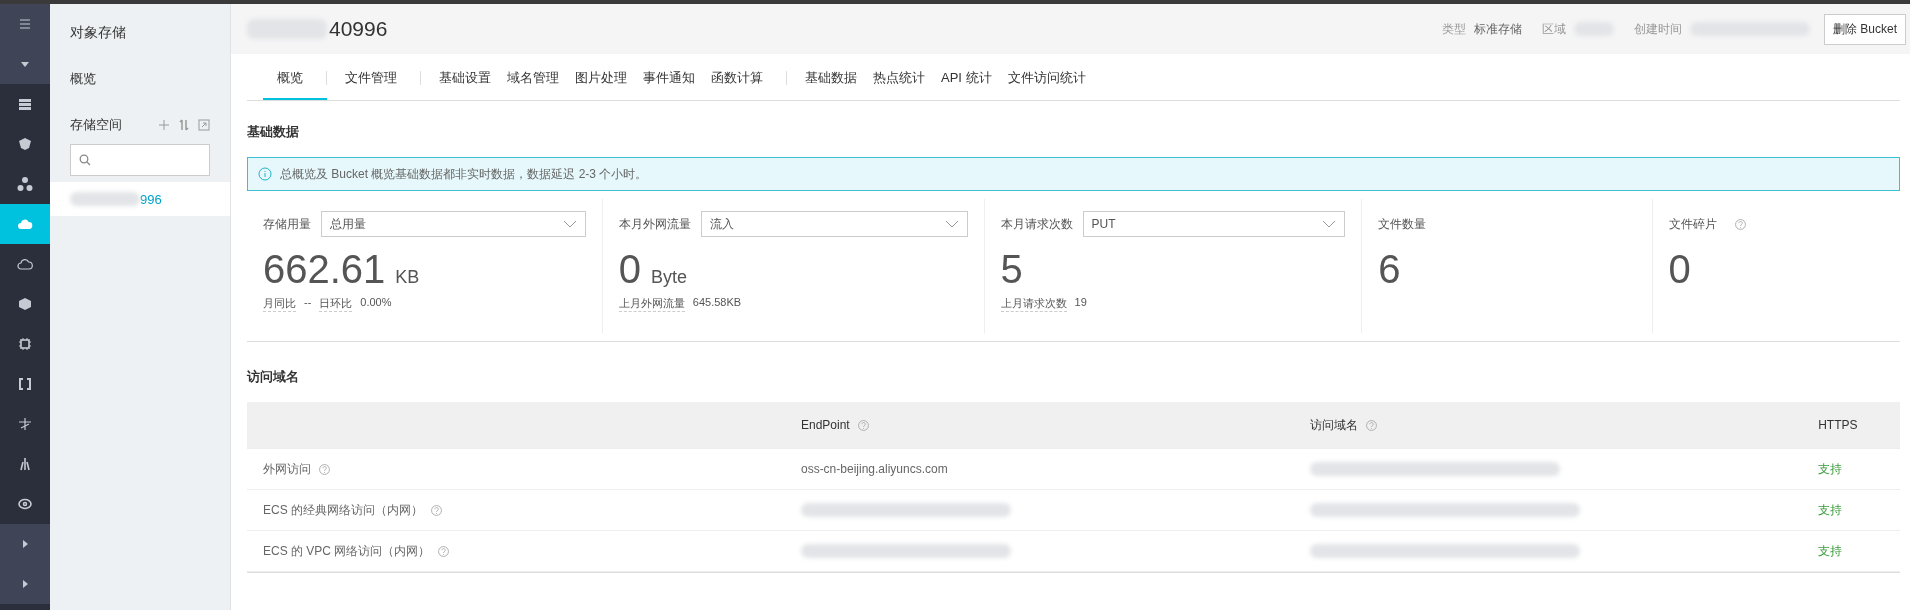 The height and width of the screenshot is (610, 1910). Describe the element at coordinates (85, 160) in the screenshot. I see `search-icon` at that location.